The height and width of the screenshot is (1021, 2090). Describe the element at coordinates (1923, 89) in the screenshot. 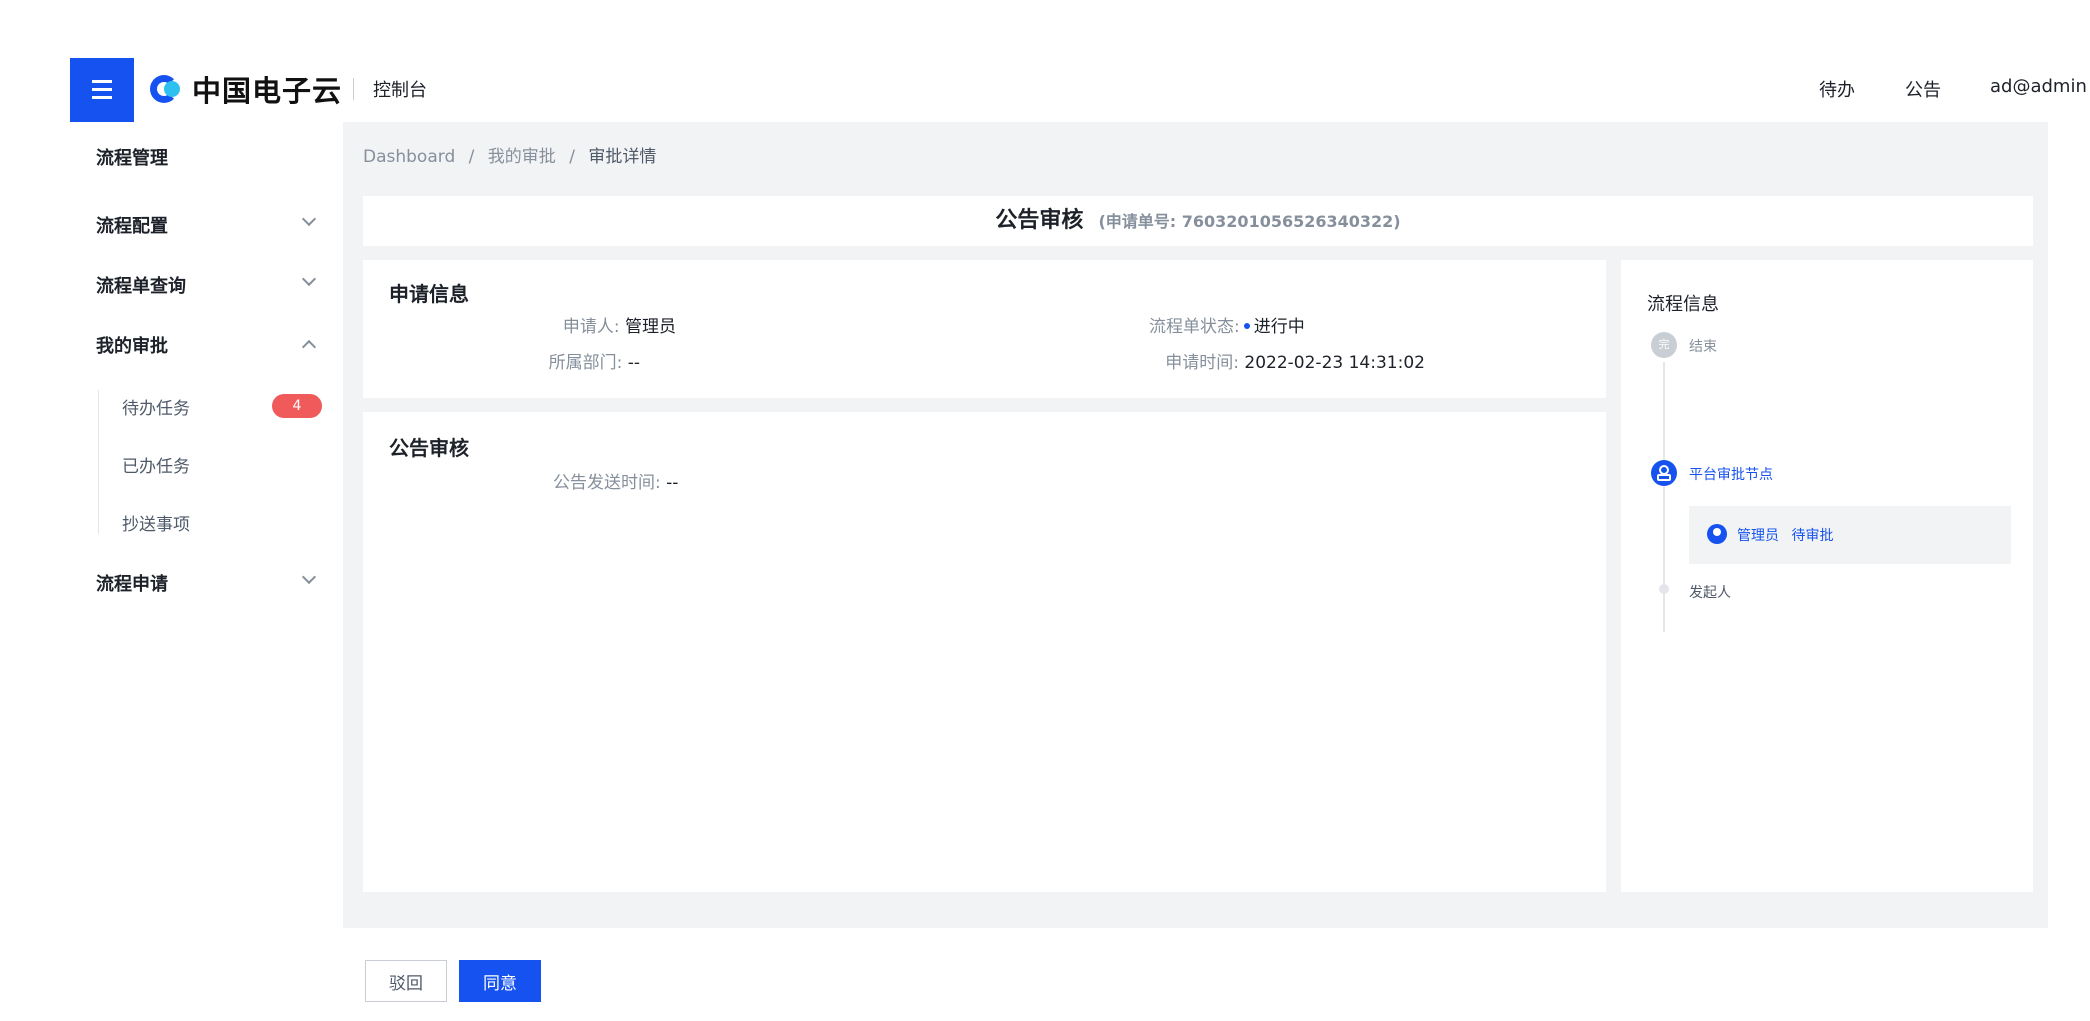

I see `header-link-notice: 公告` at that location.